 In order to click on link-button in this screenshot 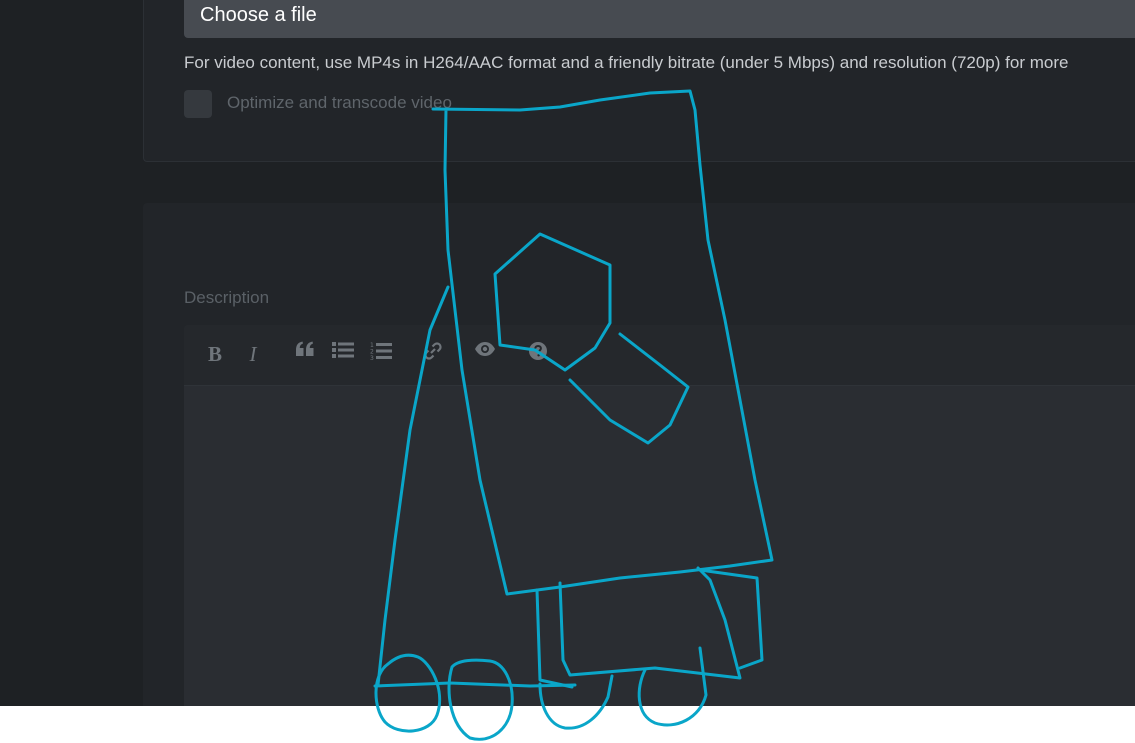, I will do `click(433, 354)`.